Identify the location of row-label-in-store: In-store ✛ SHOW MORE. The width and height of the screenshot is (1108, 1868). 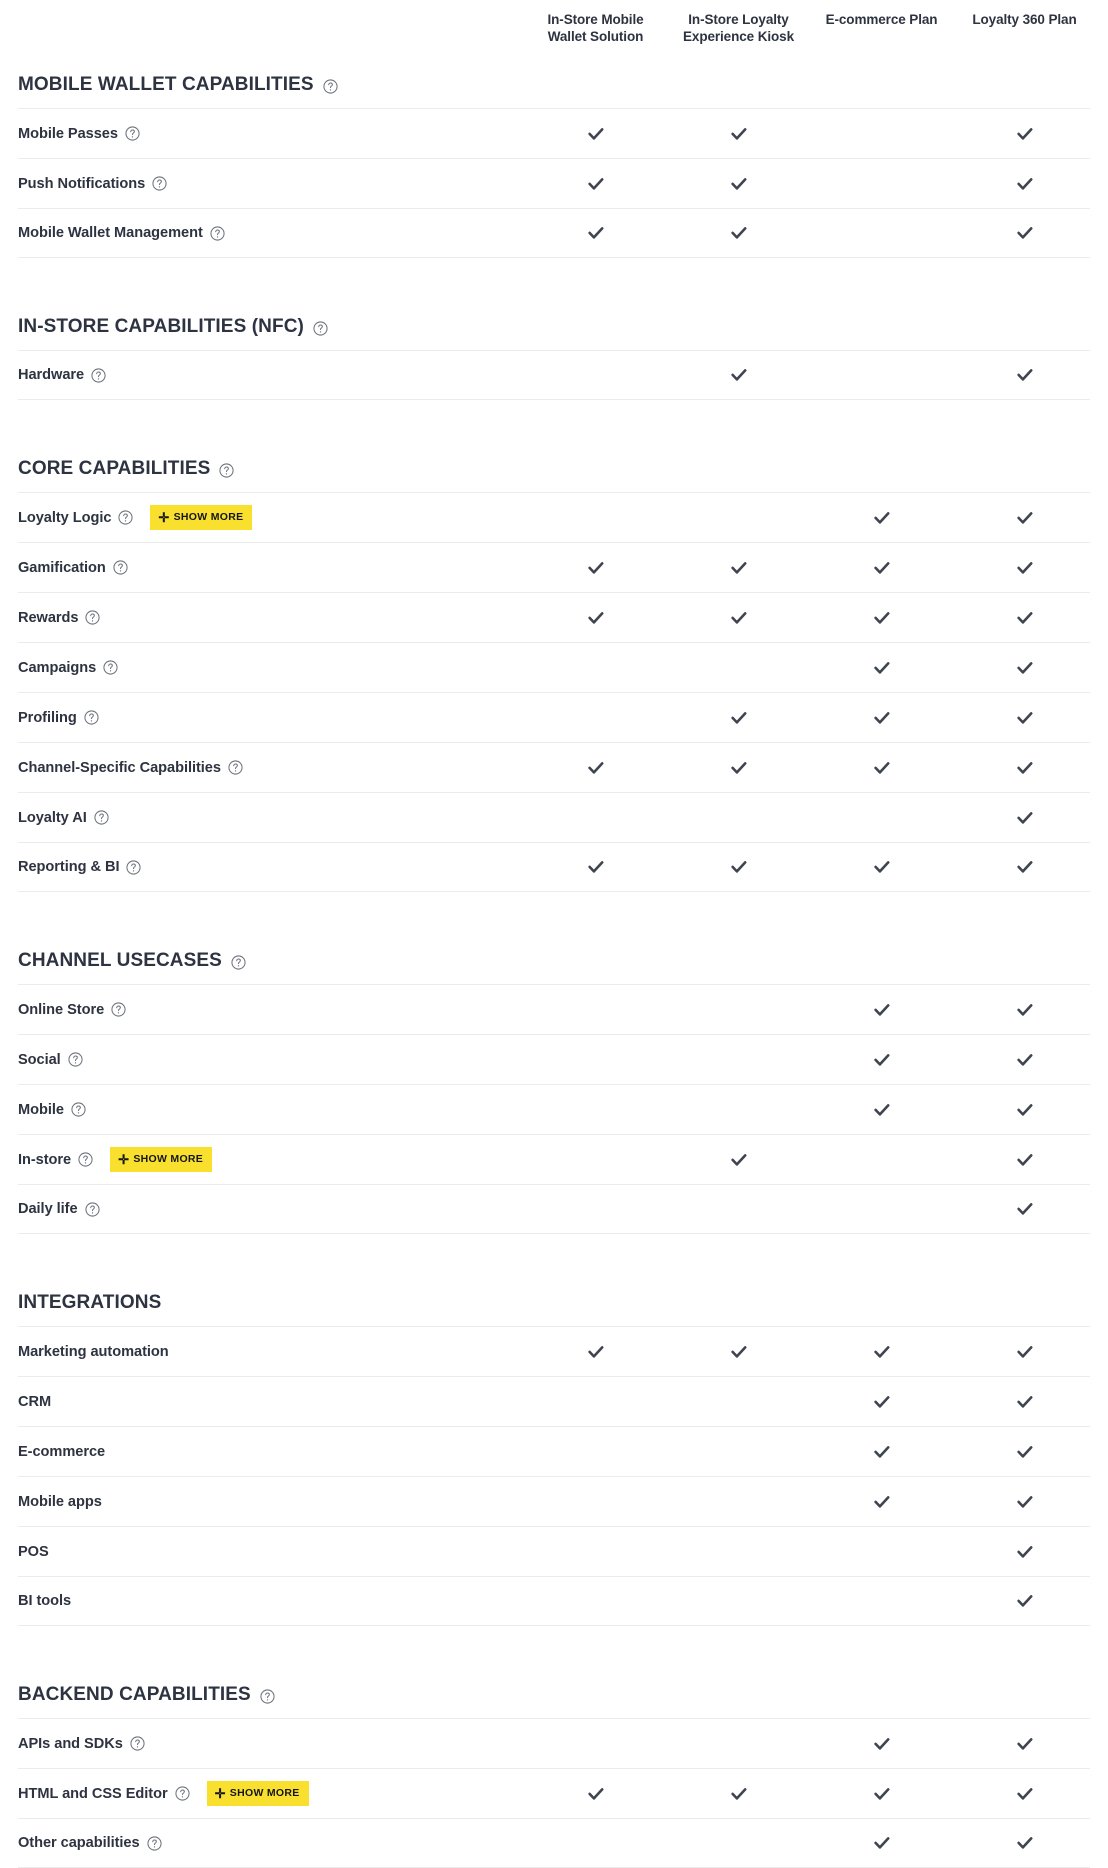
(271, 1159).